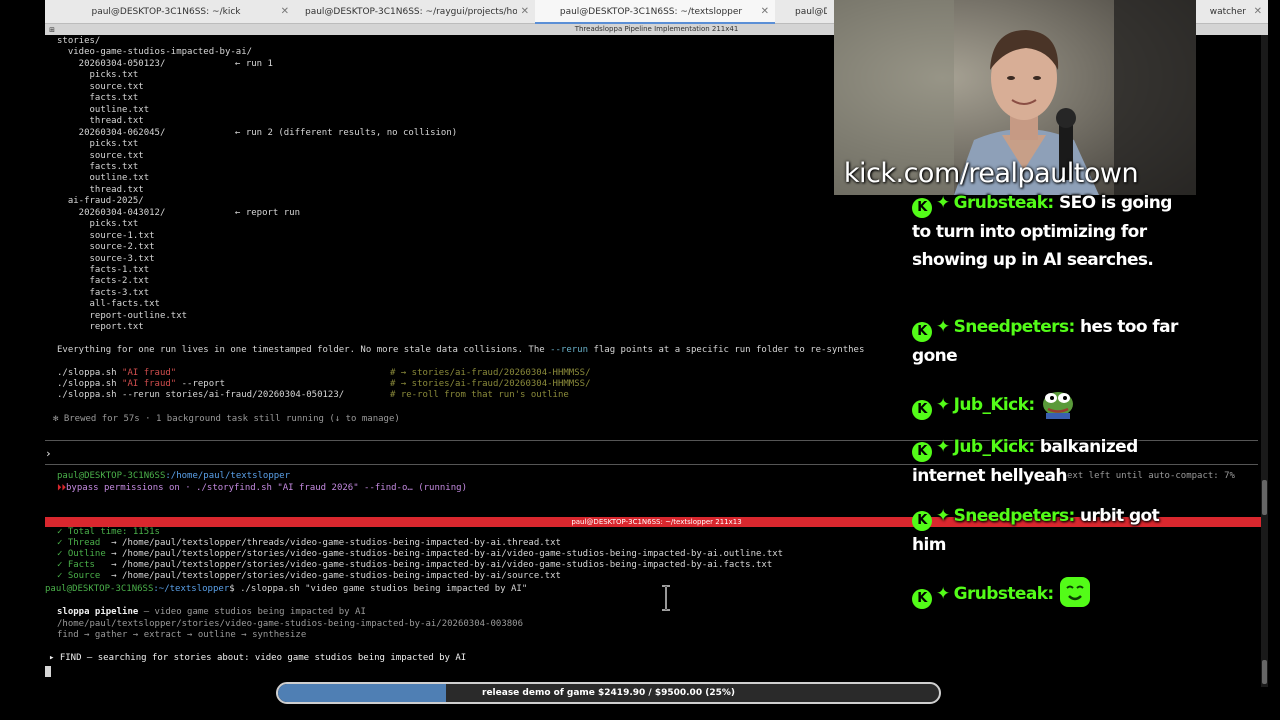 The image size is (1280, 720). What do you see at coordinates (79, 41) in the screenshot?
I see `tree-folder: stories/` at bounding box center [79, 41].